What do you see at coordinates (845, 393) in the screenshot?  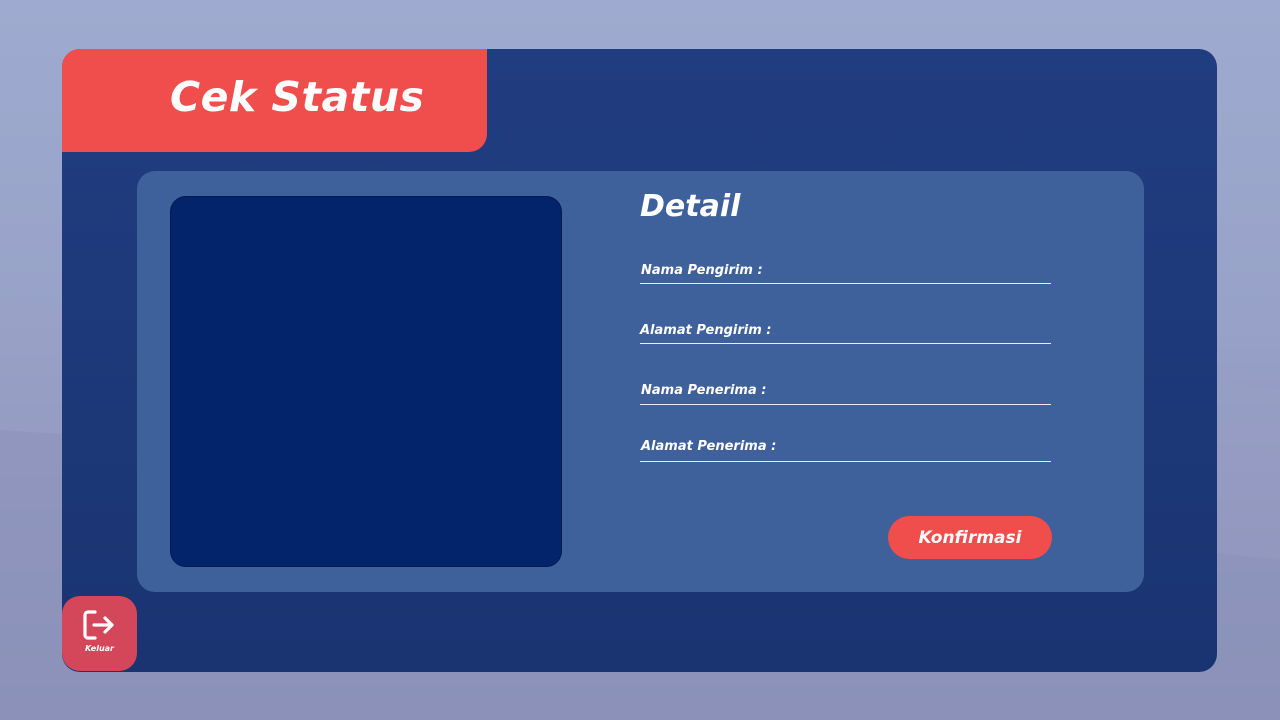 I see `field-nama-penerima: Nama Penerima :` at bounding box center [845, 393].